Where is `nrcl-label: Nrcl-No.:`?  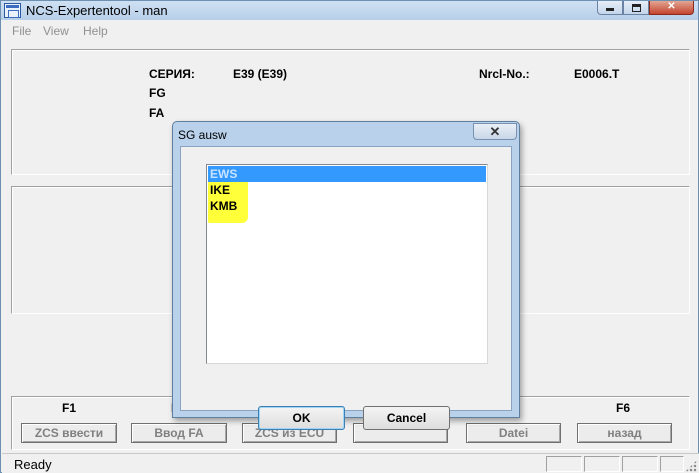
nrcl-label: Nrcl-No.: is located at coordinates (504, 74).